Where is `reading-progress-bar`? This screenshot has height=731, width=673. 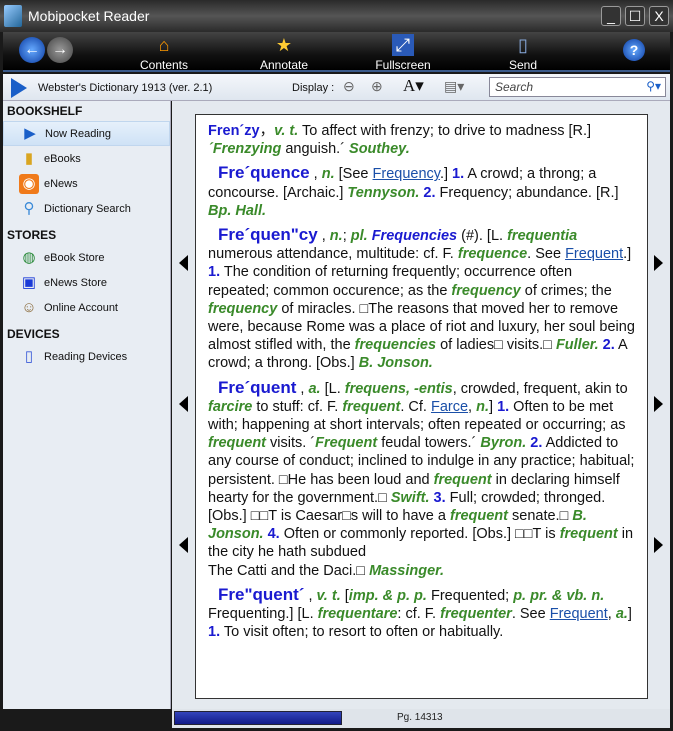
reading-progress-bar is located at coordinates (258, 718).